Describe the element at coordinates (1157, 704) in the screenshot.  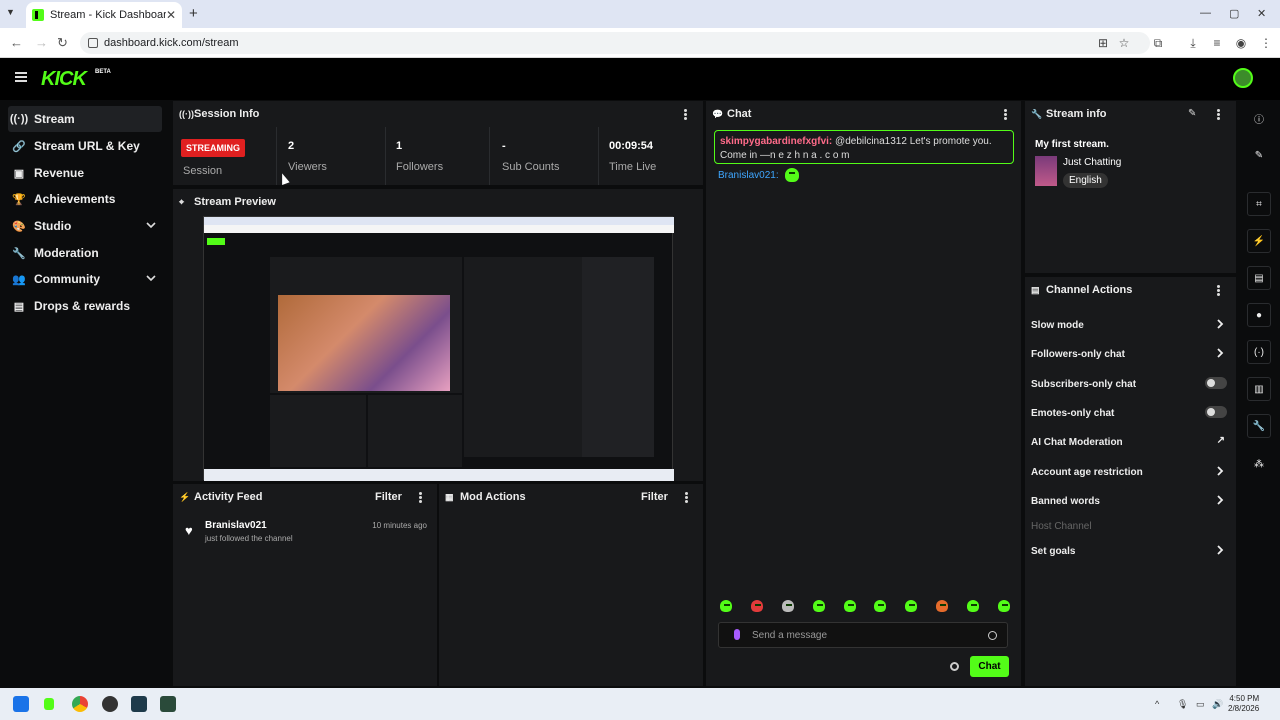
I see `tray-chevron-icon: ^` at that location.